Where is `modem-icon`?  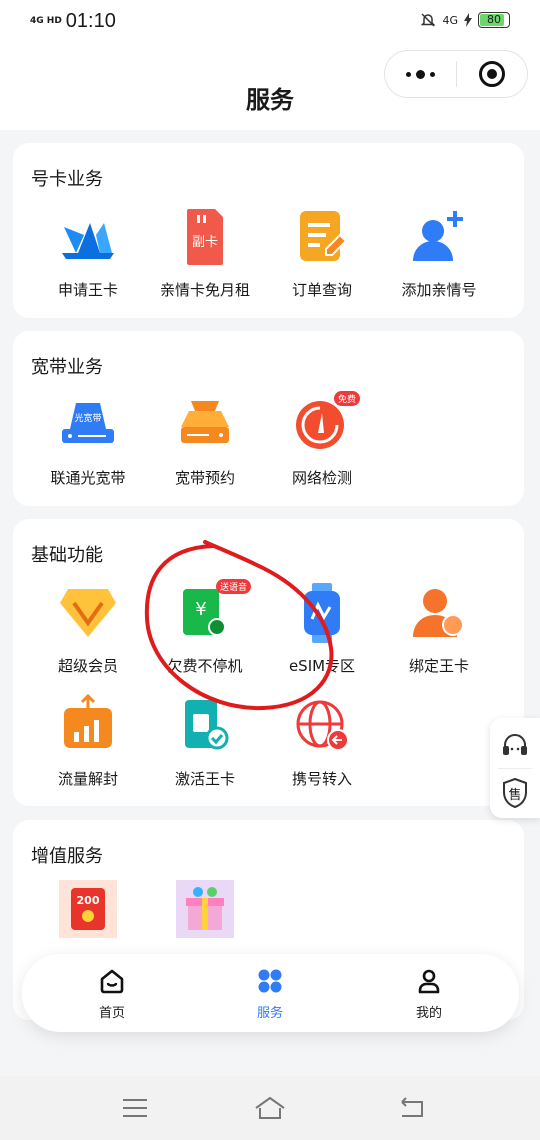
modem-icon is located at coordinates (205, 425).